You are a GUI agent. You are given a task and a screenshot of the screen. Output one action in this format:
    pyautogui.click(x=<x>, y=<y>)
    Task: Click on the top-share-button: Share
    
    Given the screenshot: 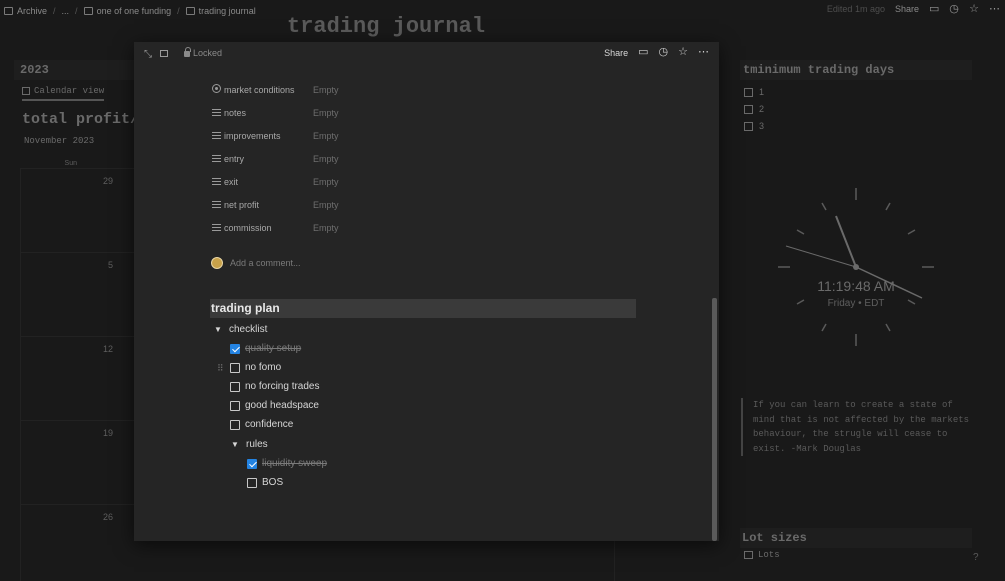 What is the action you would take?
    pyautogui.click(x=907, y=9)
    